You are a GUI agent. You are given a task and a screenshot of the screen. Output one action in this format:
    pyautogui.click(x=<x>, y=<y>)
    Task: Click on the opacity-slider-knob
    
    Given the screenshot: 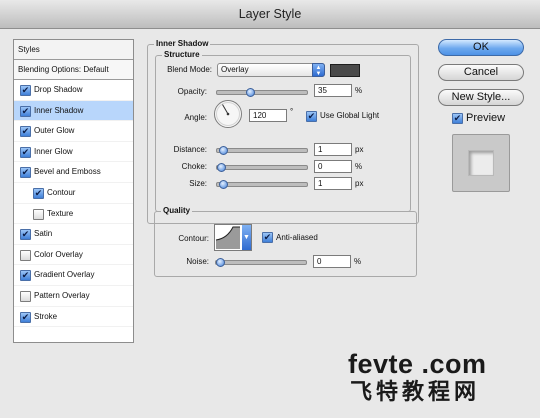 What is the action you would take?
    pyautogui.click(x=250, y=92)
    